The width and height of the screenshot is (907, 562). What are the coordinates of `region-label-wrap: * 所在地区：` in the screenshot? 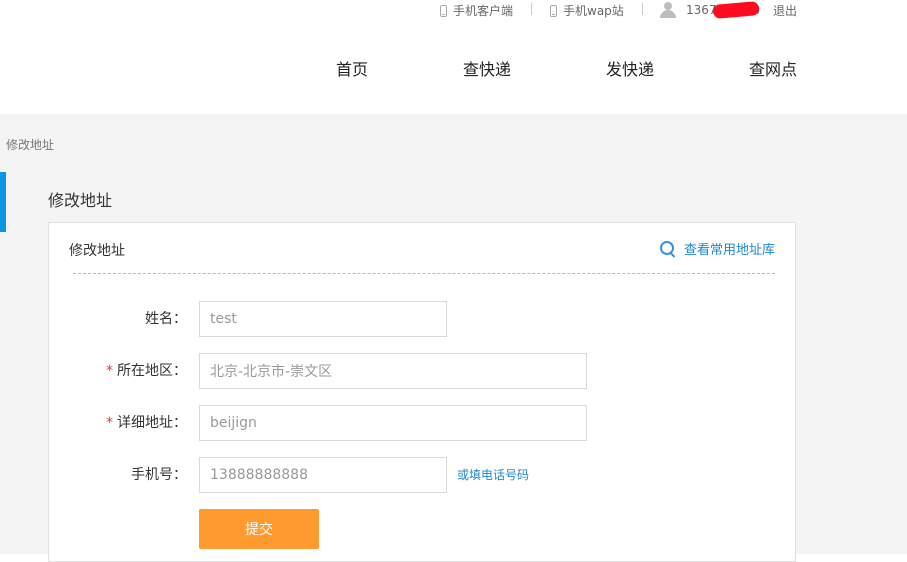 It's located at (146, 371).